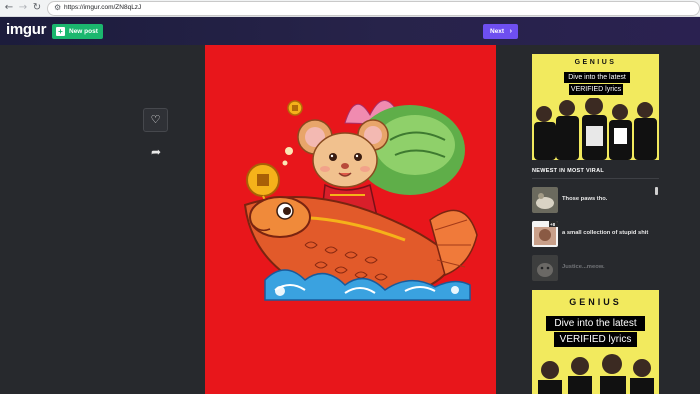 This screenshot has width=700, height=394. I want to click on heart-icon: ♡, so click(155, 120).